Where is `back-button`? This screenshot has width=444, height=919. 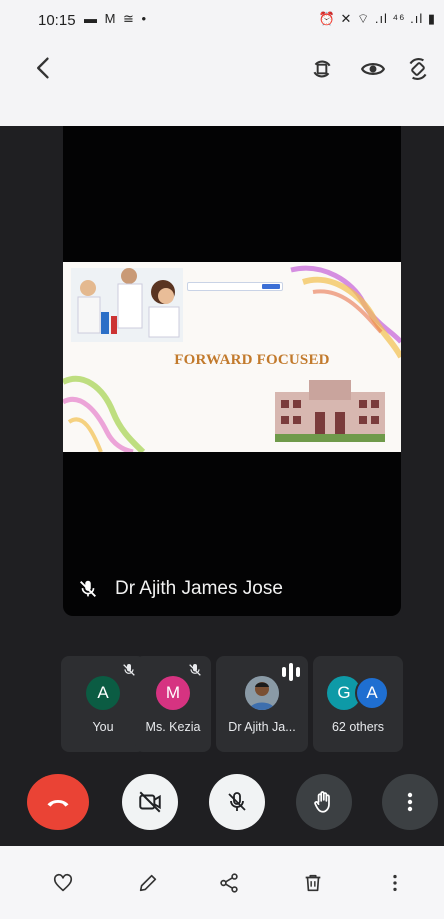 back-button is located at coordinates (44, 68).